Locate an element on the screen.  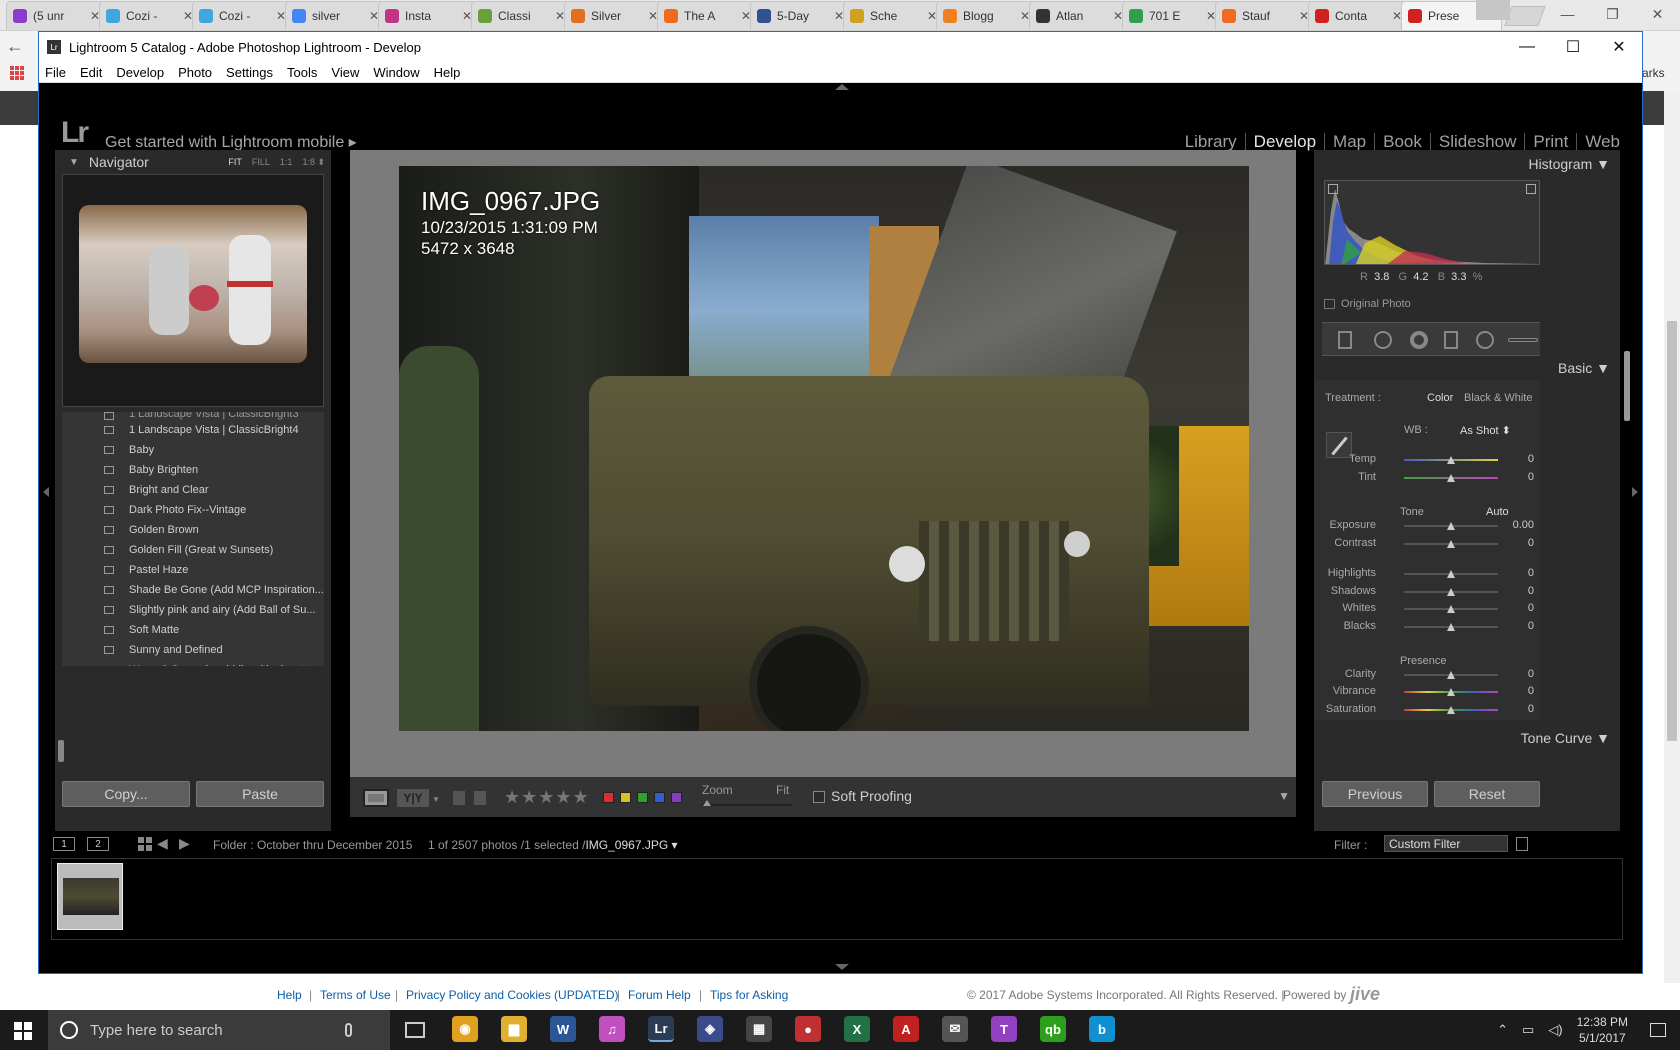
zoom-fill-option: FILL is located at coordinates (261, 162).